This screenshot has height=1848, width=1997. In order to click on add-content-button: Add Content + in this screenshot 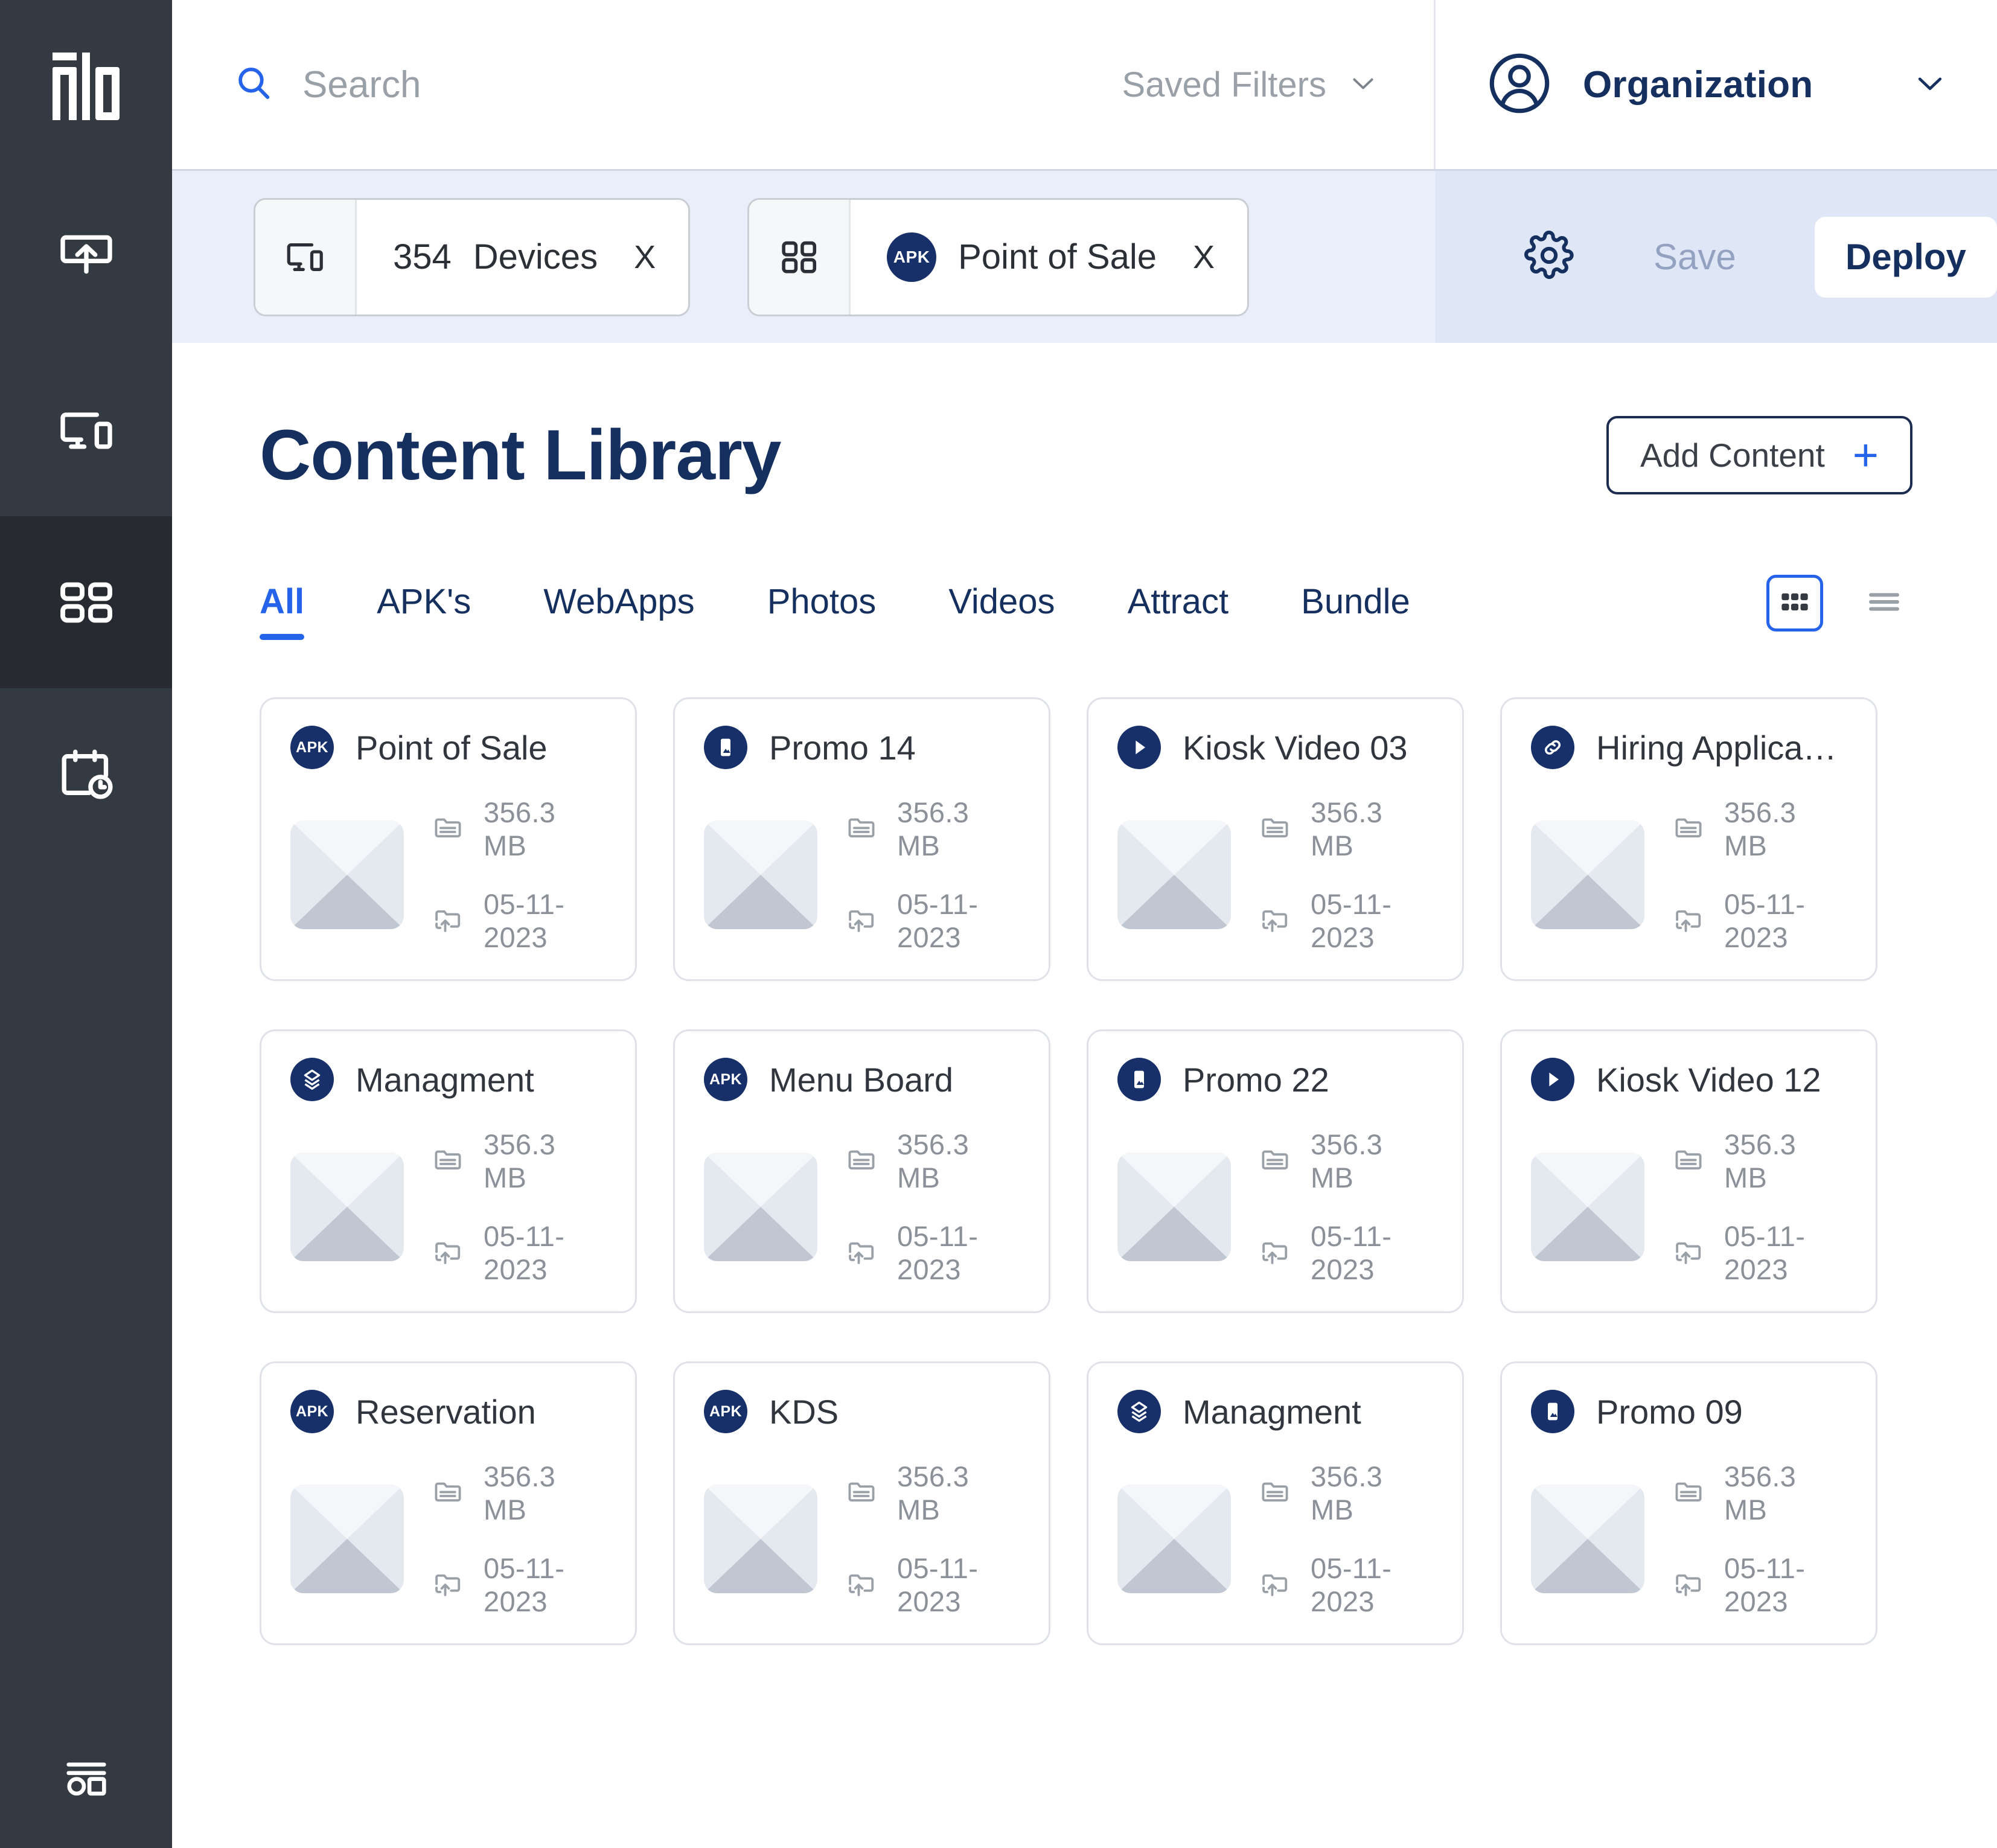, I will do `click(1759, 455)`.